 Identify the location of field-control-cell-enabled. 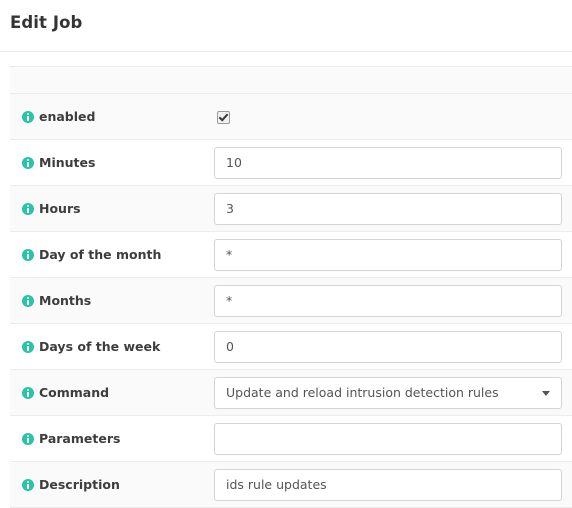
(392, 116).